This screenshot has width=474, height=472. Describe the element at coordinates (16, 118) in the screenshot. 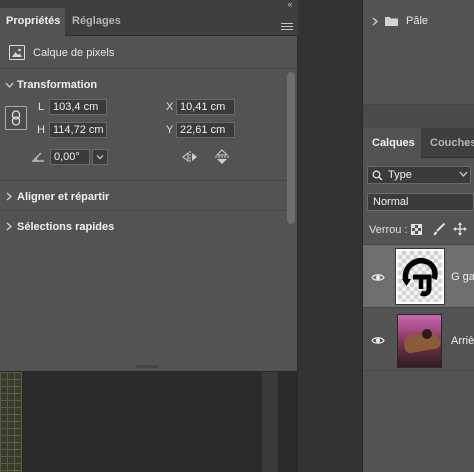

I see `link-dimensions-button` at that location.